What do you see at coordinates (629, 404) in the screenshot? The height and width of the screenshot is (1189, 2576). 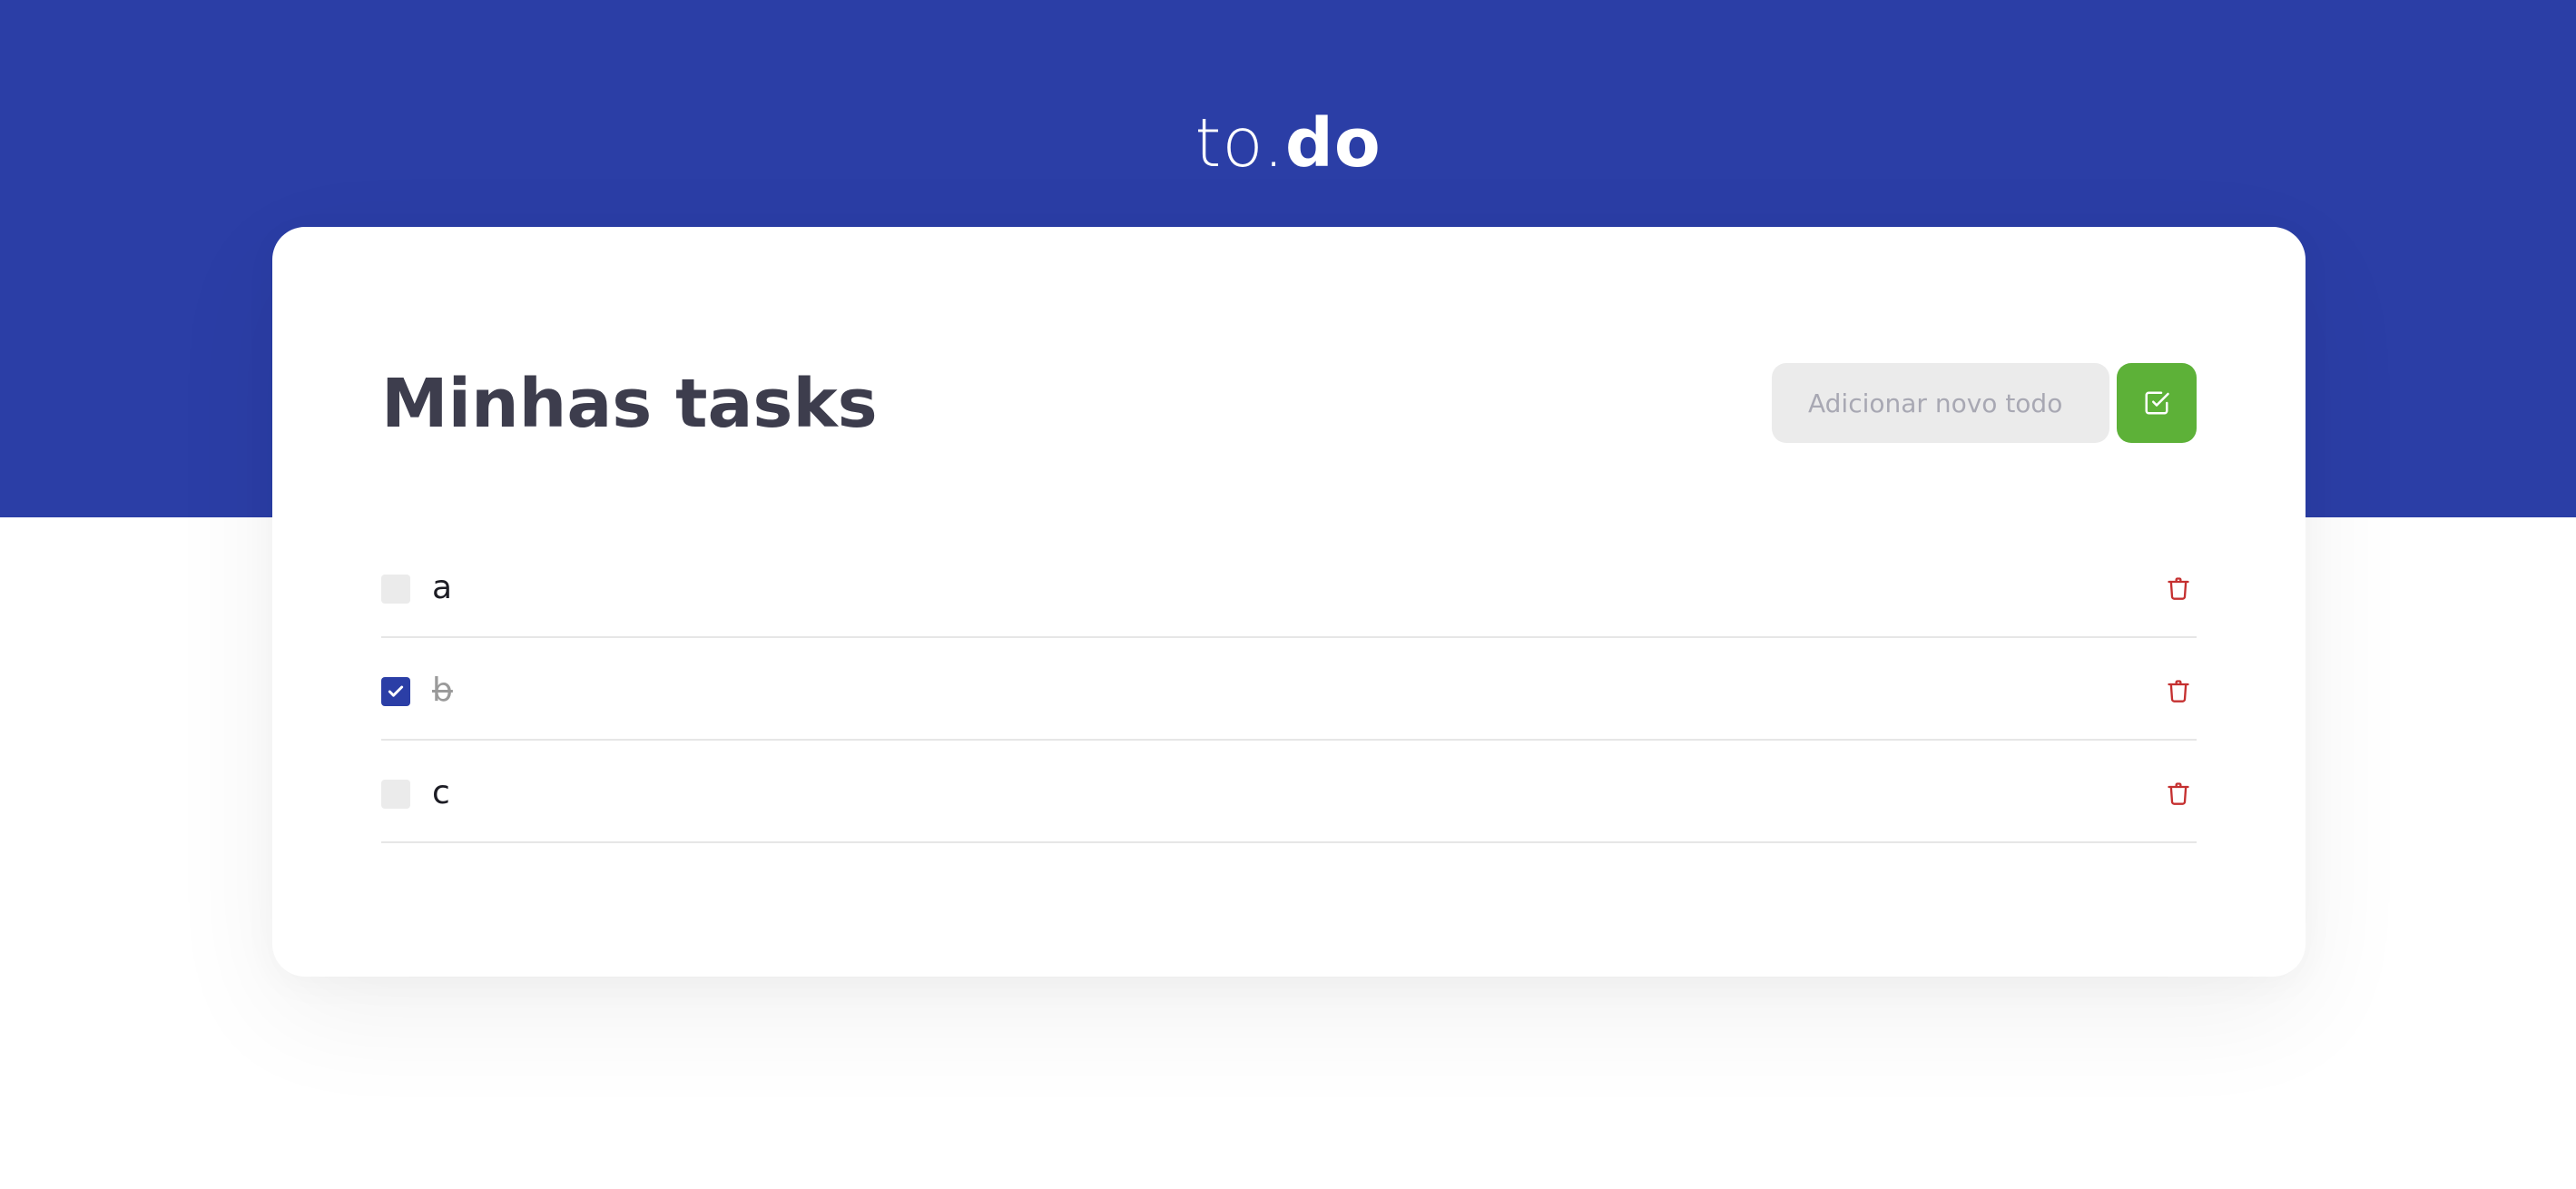 I see `page-title: Minhas tasks` at bounding box center [629, 404].